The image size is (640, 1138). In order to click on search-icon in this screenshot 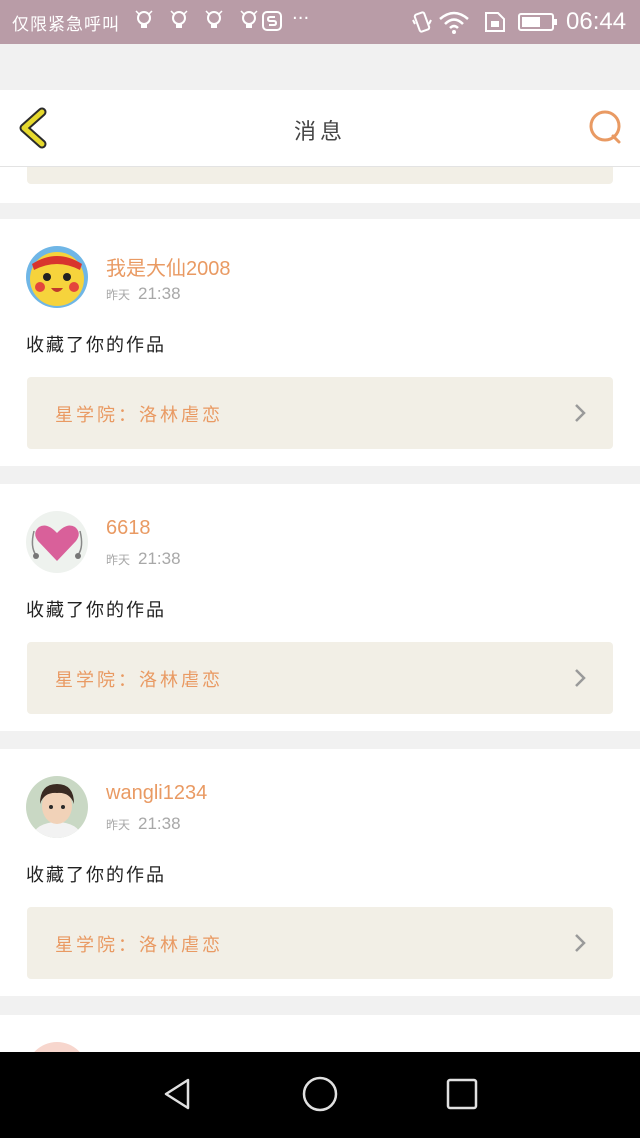, I will do `click(605, 127)`.